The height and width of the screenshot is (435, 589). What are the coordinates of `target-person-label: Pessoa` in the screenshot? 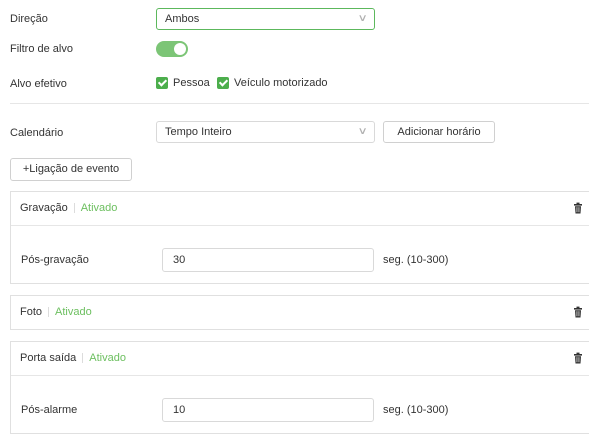 It's located at (191, 83).